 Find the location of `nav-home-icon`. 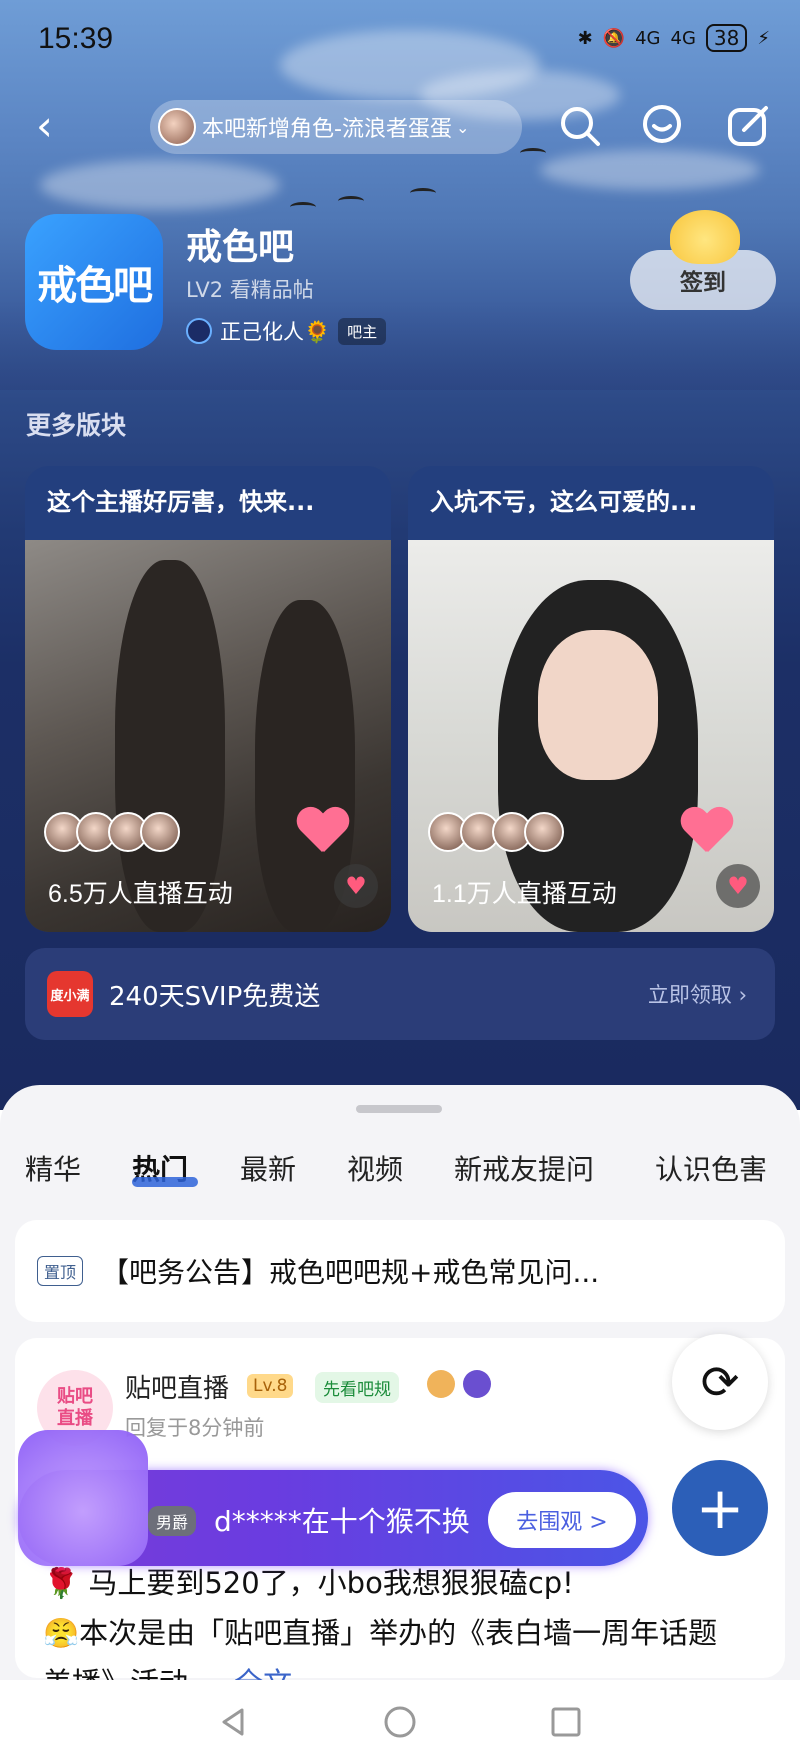

nav-home-icon is located at coordinates (400, 1722).